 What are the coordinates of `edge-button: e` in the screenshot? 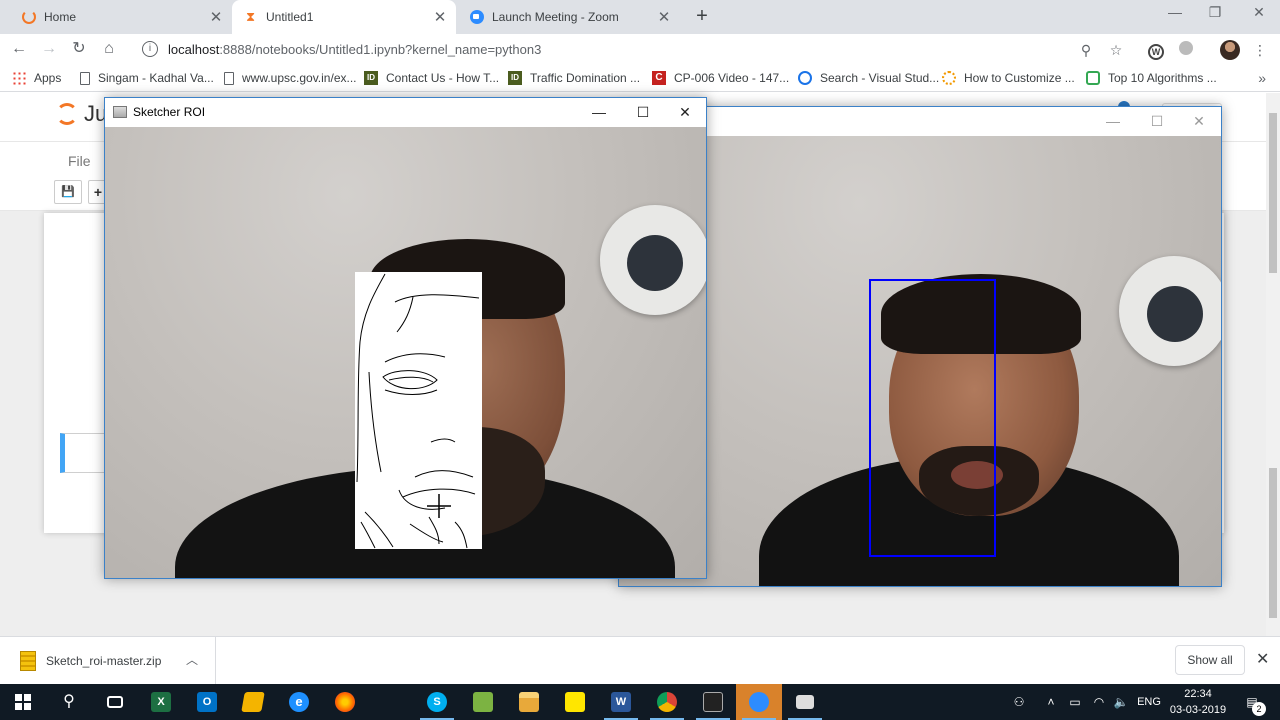 It's located at (299, 702).